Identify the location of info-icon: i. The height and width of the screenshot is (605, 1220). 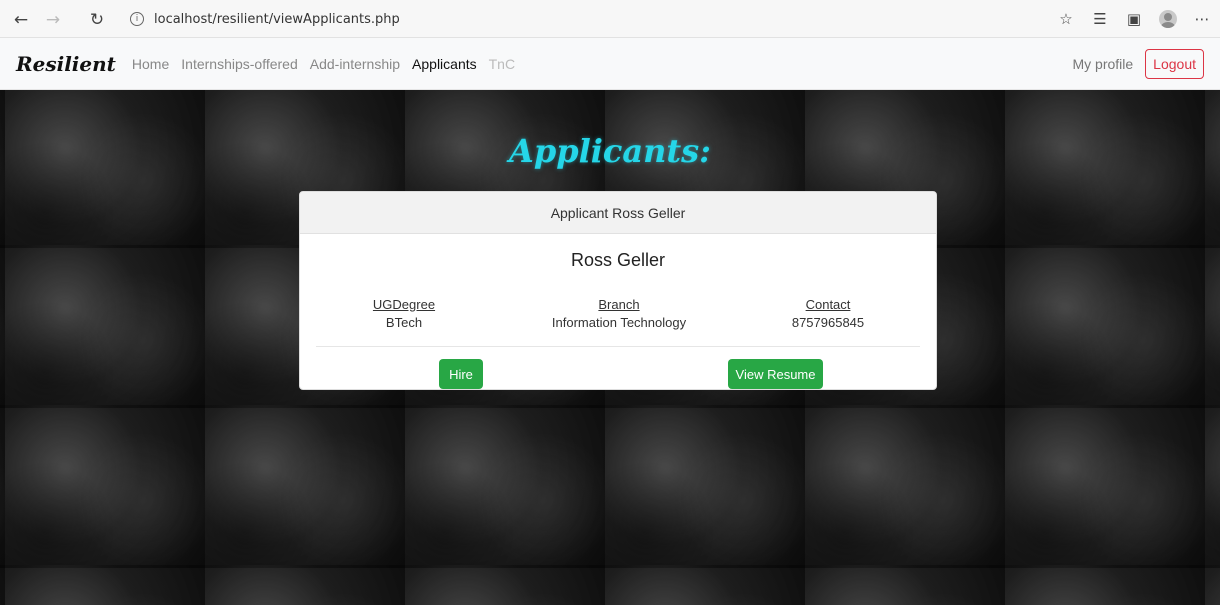
(137, 19).